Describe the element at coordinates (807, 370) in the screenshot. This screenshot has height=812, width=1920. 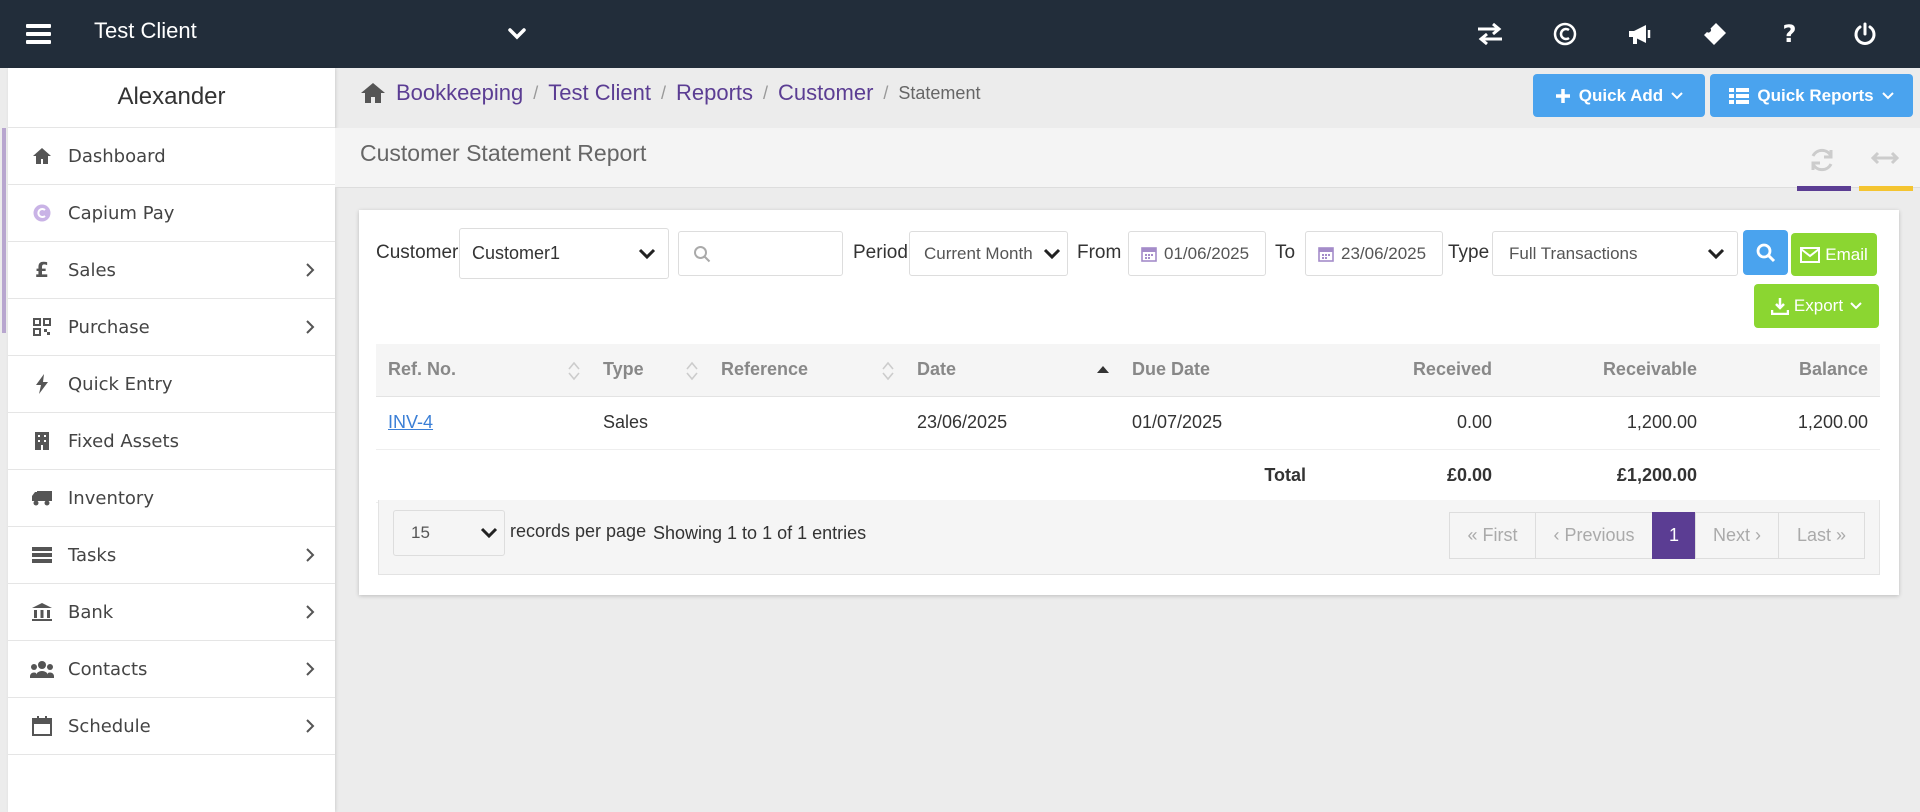
I see `column-header-reference: Reference` at that location.